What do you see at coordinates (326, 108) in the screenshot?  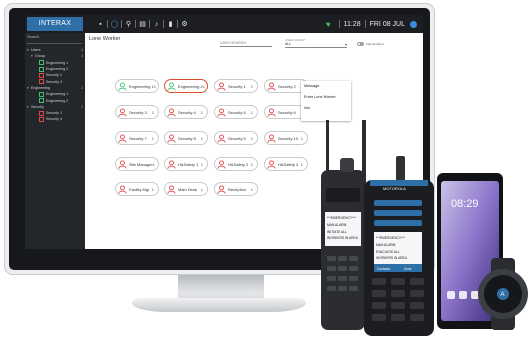 I see `context-menu-item: Info` at bounding box center [326, 108].